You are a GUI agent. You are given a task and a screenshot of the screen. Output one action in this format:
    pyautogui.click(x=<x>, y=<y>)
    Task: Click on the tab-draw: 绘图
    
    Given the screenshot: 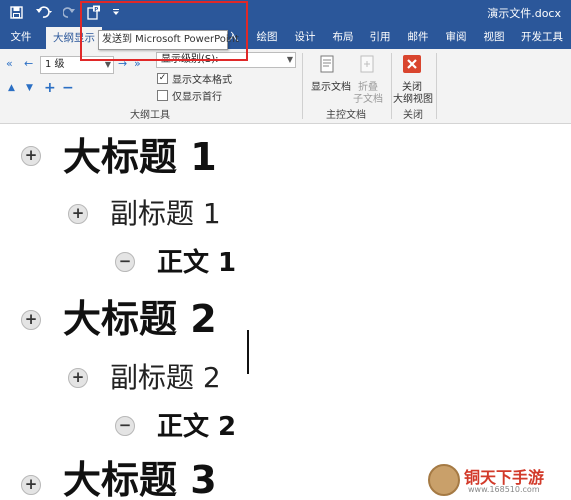 What is the action you would take?
    pyautogui.click(x=267, y=37)
    